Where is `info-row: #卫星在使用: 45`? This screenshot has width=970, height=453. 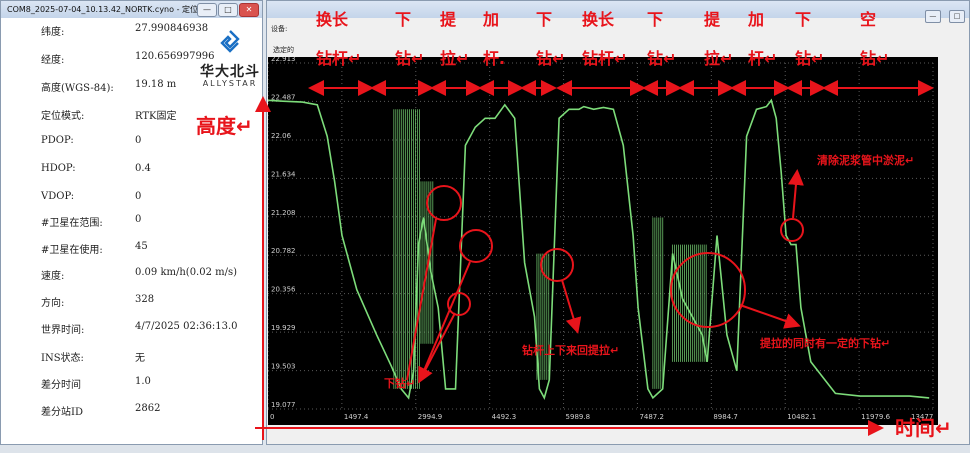 info-row: #卫星在使用: 45 is located at coordinates (96, 250).